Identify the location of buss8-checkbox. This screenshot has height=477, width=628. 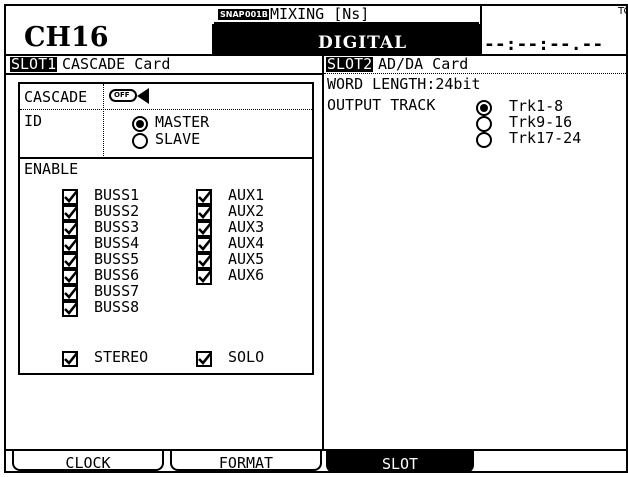
(70, 309).